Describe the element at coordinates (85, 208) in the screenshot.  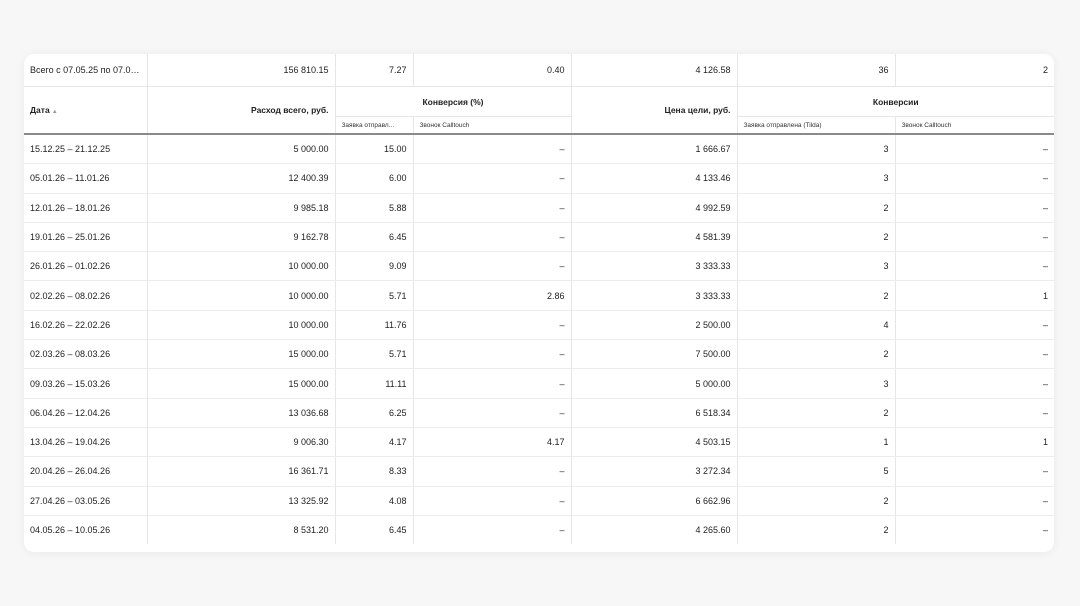
I see `cell-date: 12.01.26 – 18.01.26` at that location.